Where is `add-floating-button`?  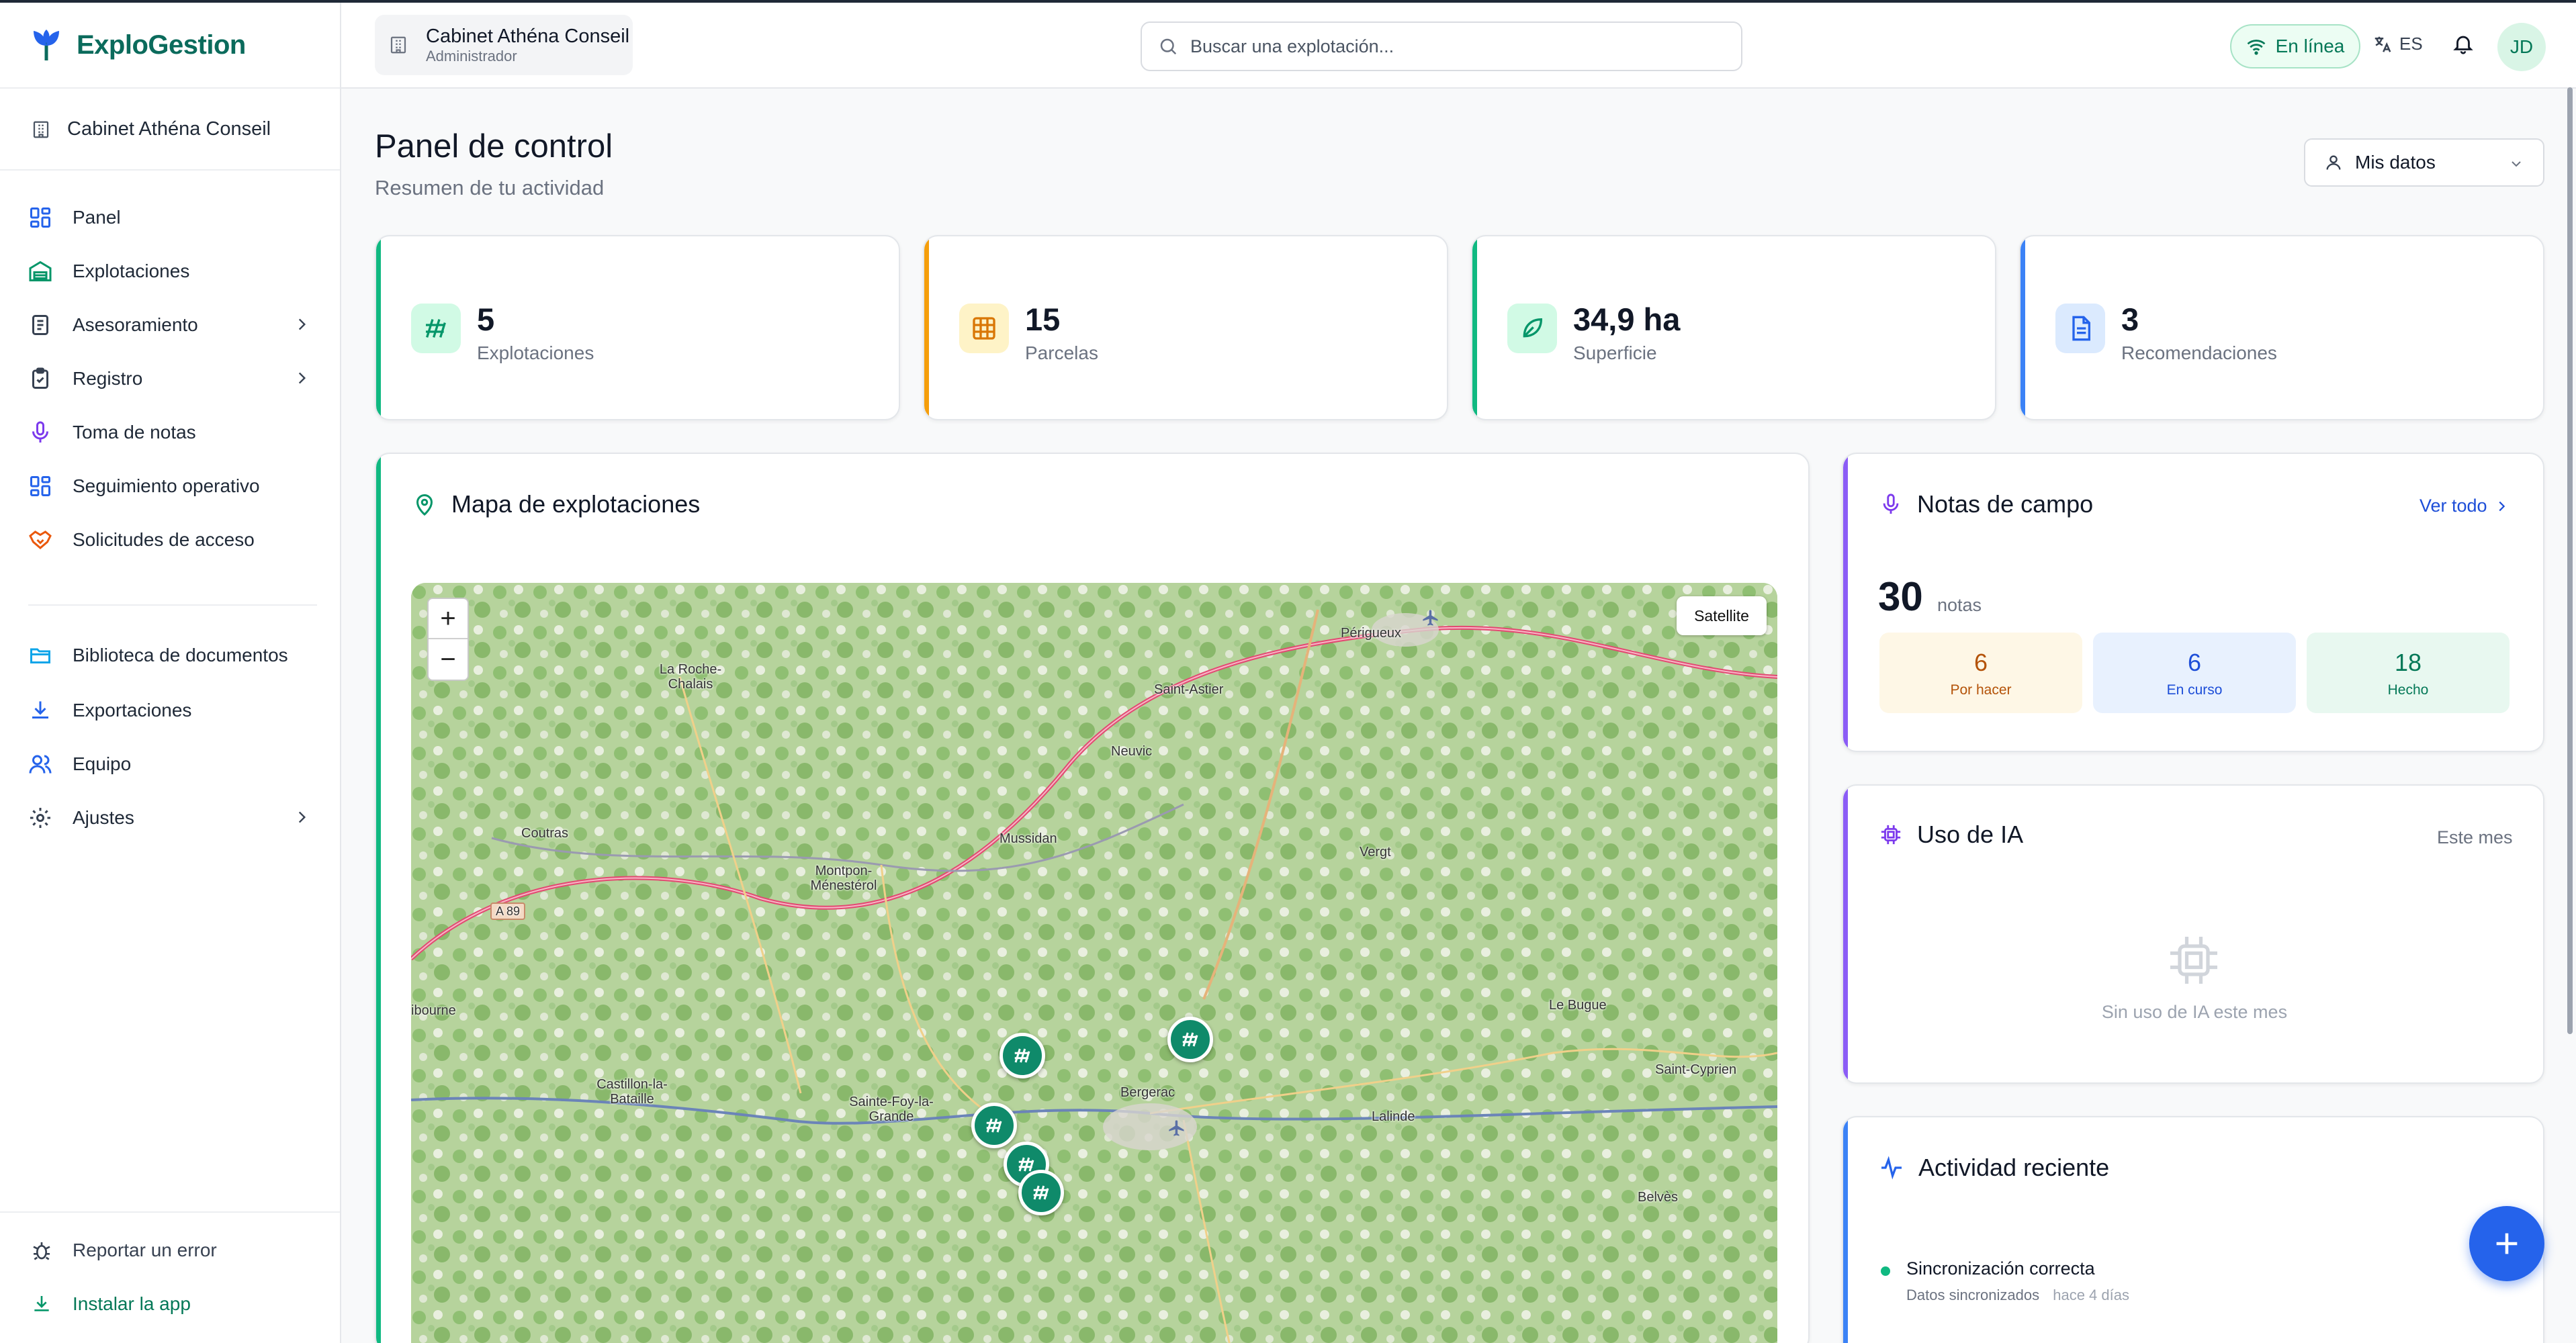 add-floating-button is located at coordinates (2507, 1243).